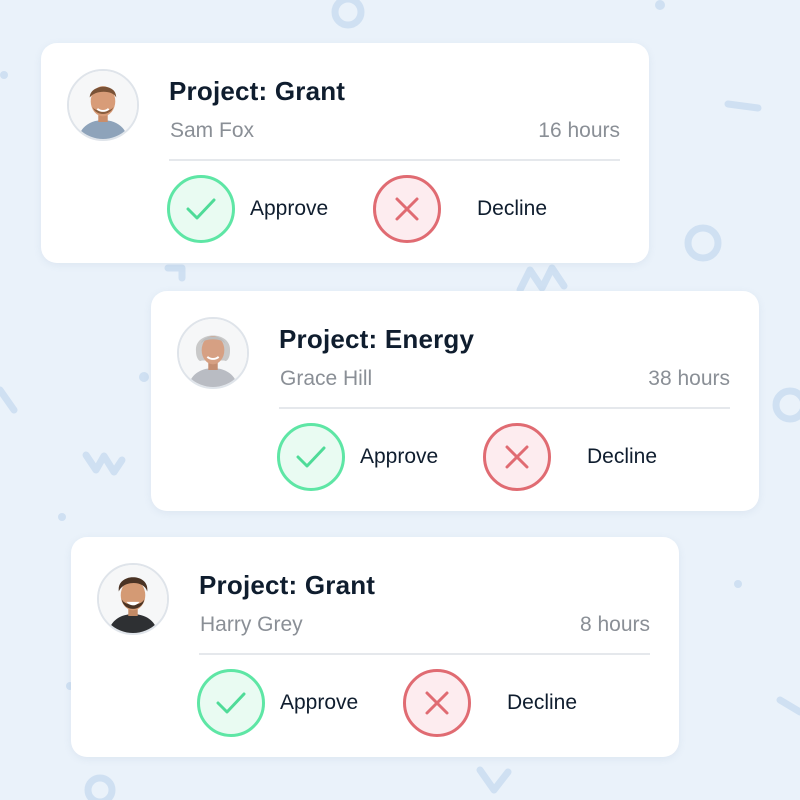 This screenshot has width=800, height=800. What do you see at coordinates (614, 624) in the screenshot?
I see `hours-value: 8 hours` at bounding box center [614, 624].